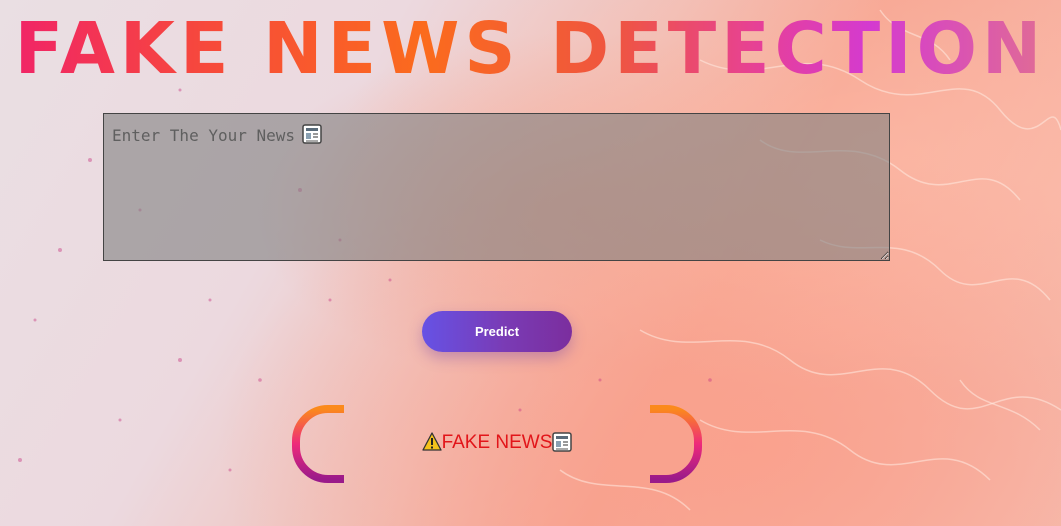 This screenshot has height=526, width=1061. Describe the element at coordinates (562, 442) in the screenshot. I see `newspaper-icon` at that location.